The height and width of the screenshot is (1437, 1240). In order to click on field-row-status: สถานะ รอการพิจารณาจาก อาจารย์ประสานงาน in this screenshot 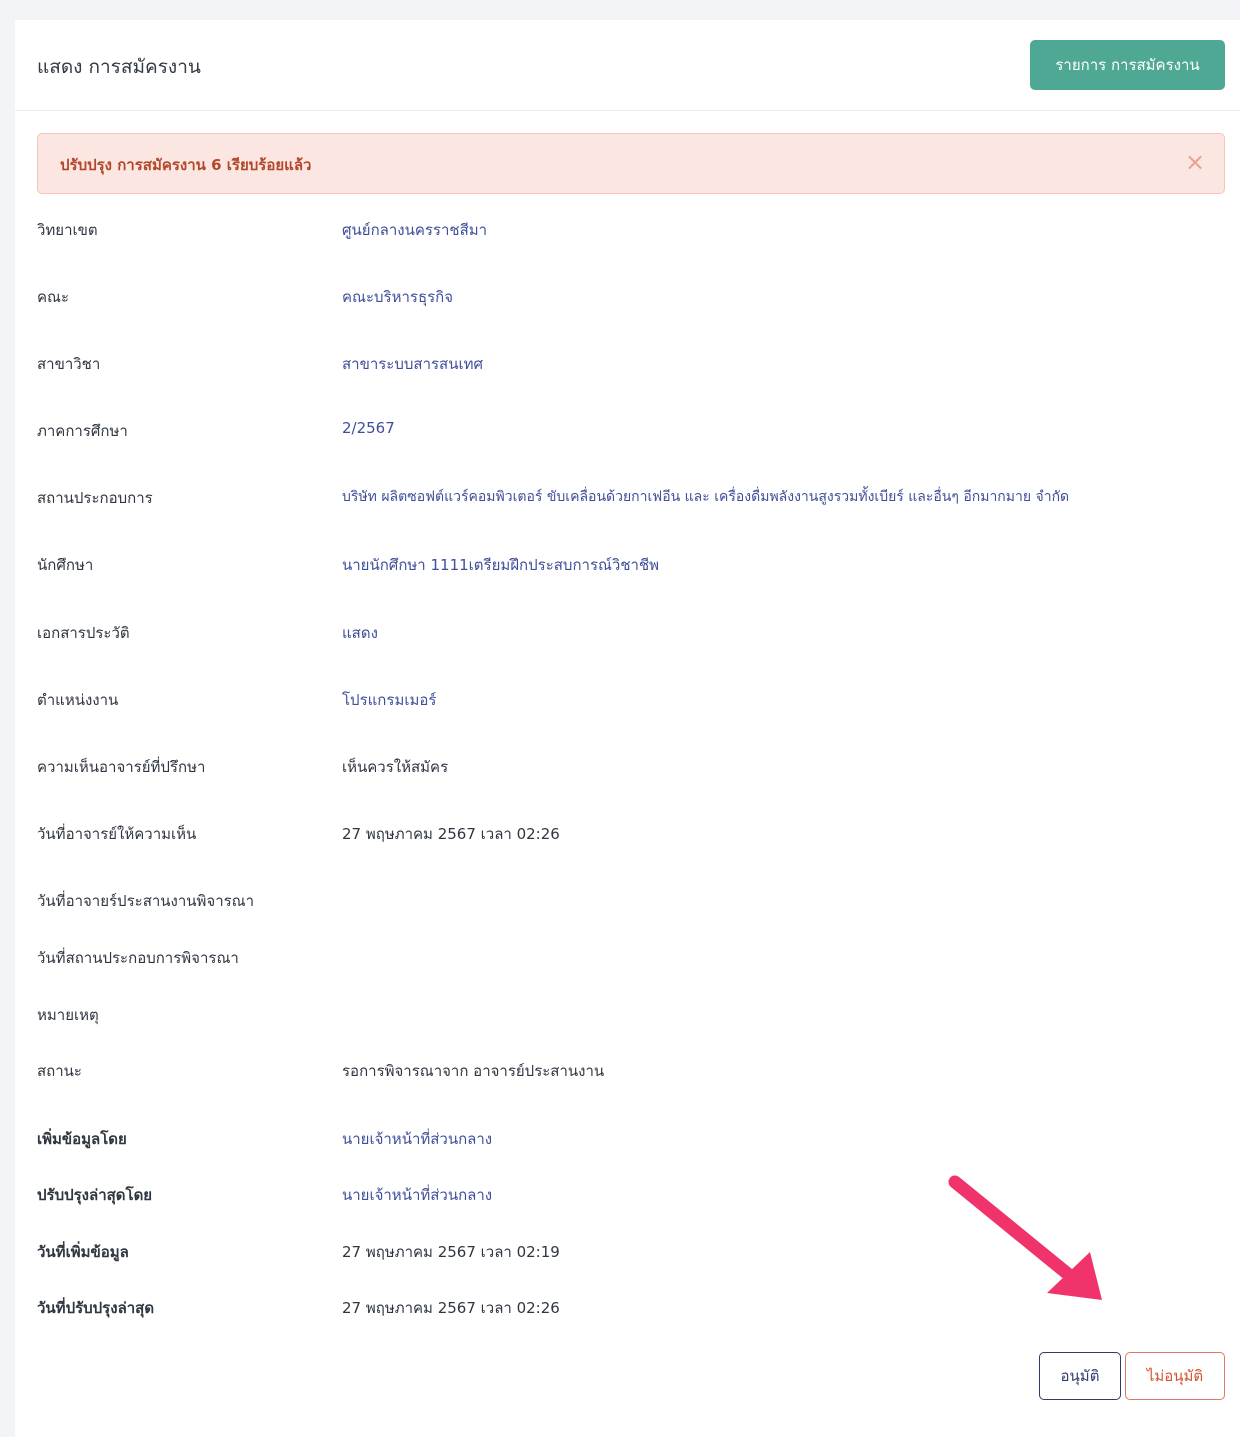, I will do `click(631, 1071)`.